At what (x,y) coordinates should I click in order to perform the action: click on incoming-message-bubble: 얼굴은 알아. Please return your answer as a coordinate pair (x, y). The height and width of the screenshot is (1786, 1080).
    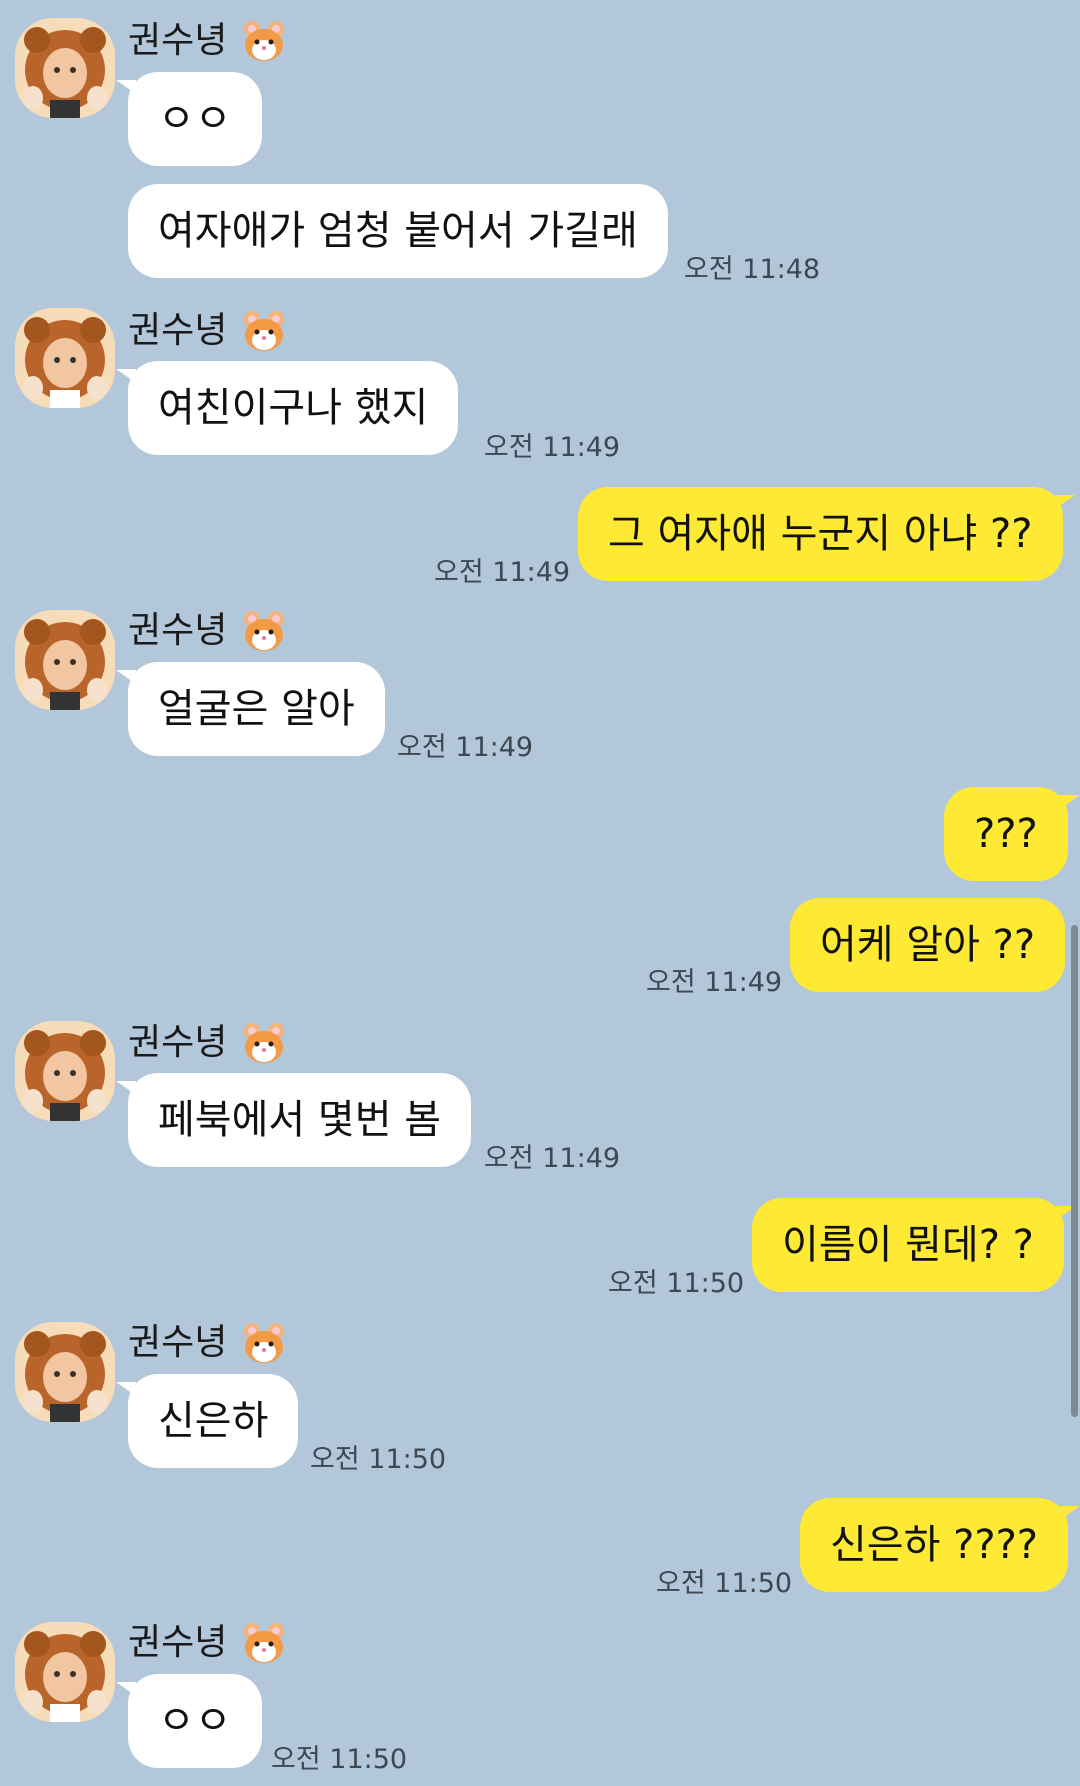
    Looking at the image, I should click on (250, 709).